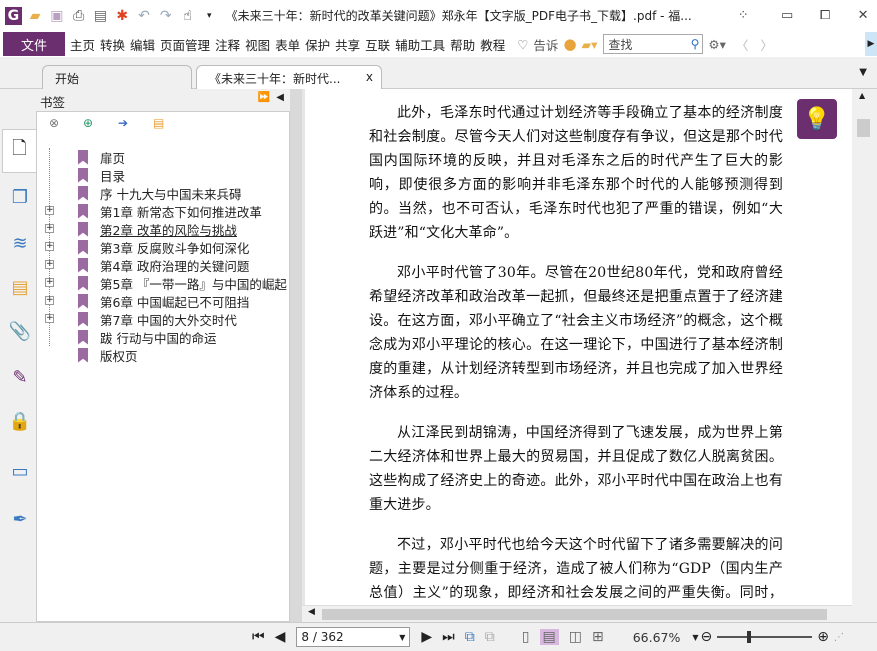  What do you see at coordinates (158, 123) in the screenshot?
I see `bookmark-options-icon: ▤` at bounding box center [158, 123].